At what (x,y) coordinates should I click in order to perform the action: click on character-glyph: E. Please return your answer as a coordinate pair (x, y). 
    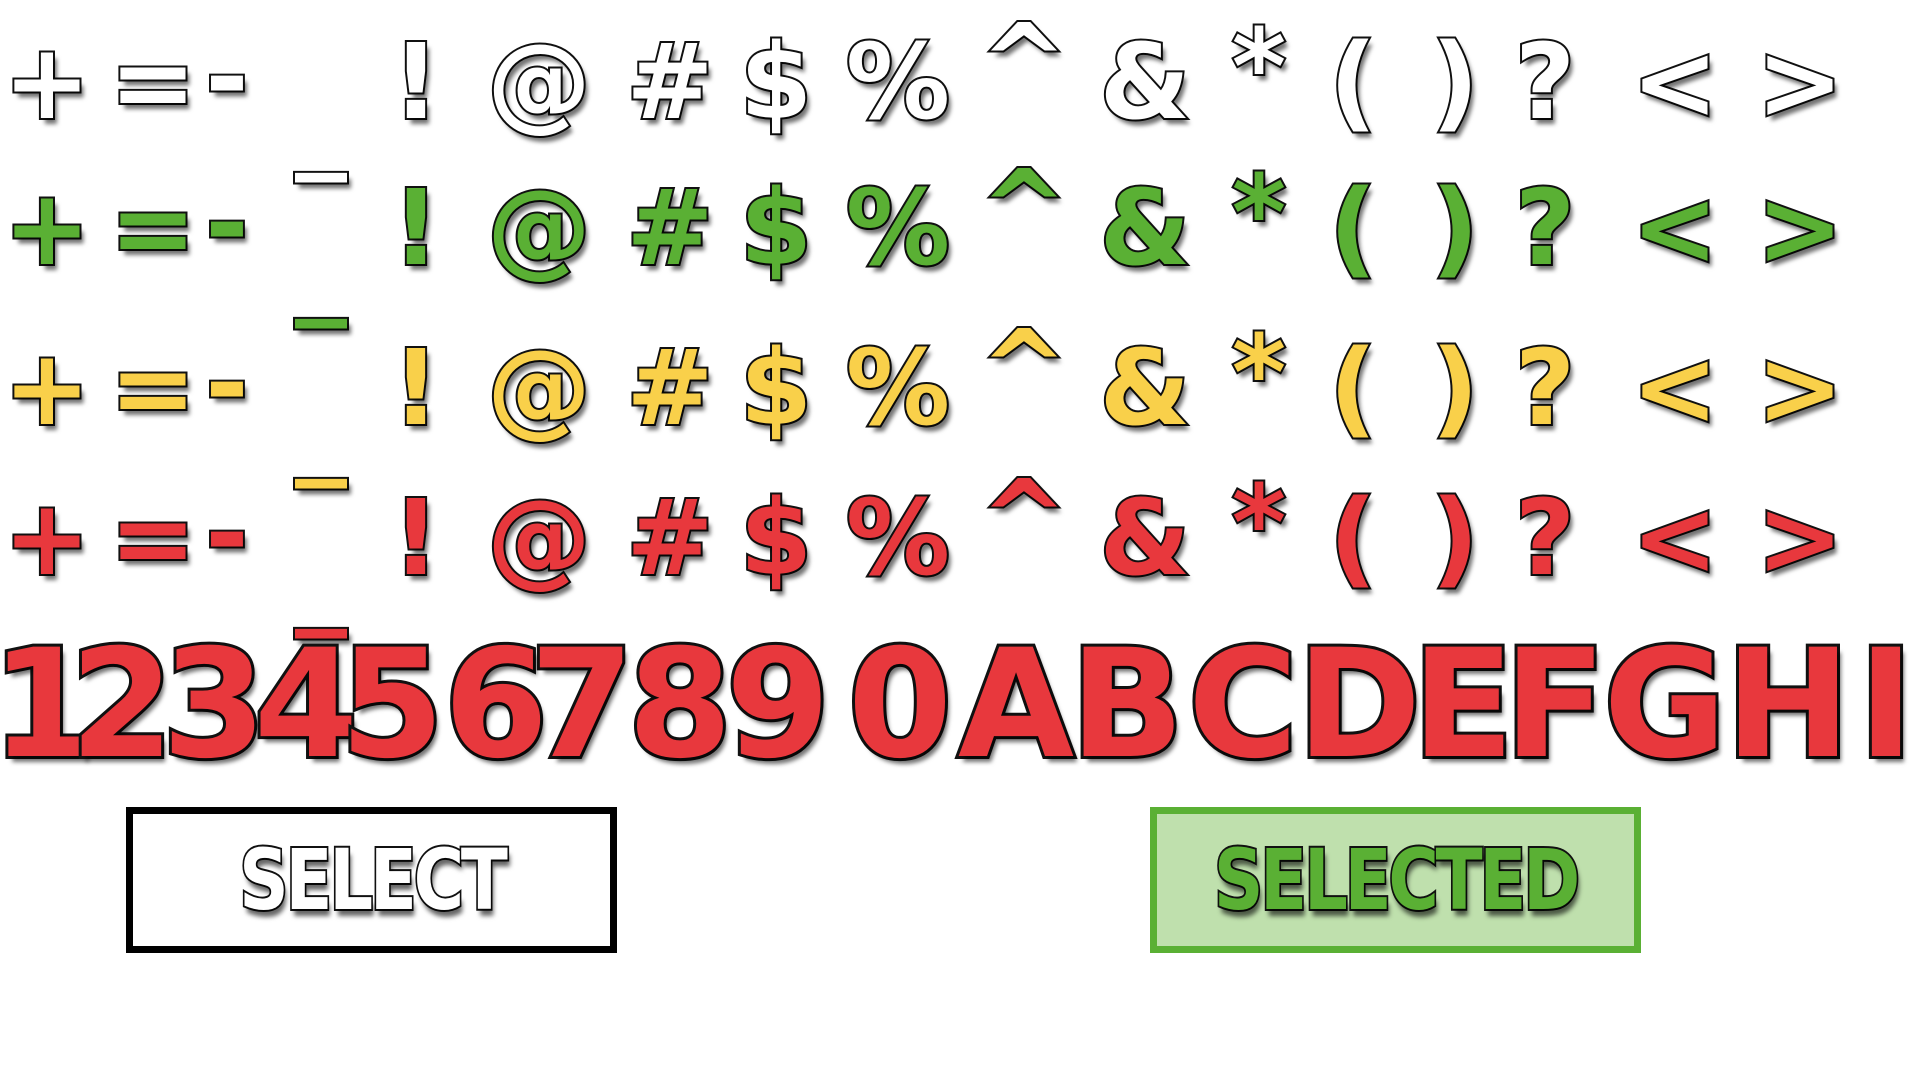
    Looking at the image, I should click on (1463, 705).